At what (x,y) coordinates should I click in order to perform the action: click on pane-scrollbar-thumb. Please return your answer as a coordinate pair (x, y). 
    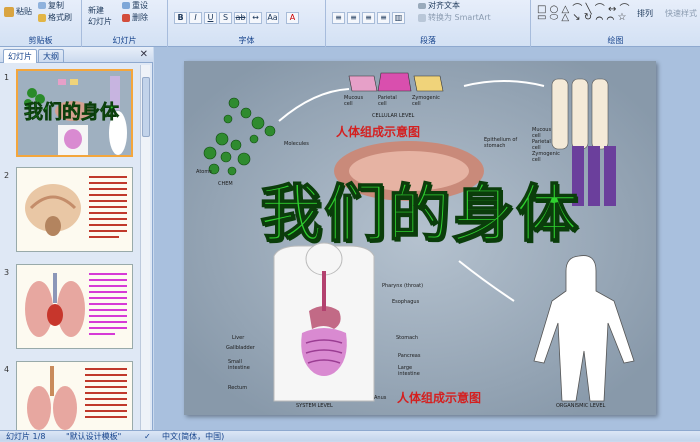
    Looking at the image, I should click on (146, 107).